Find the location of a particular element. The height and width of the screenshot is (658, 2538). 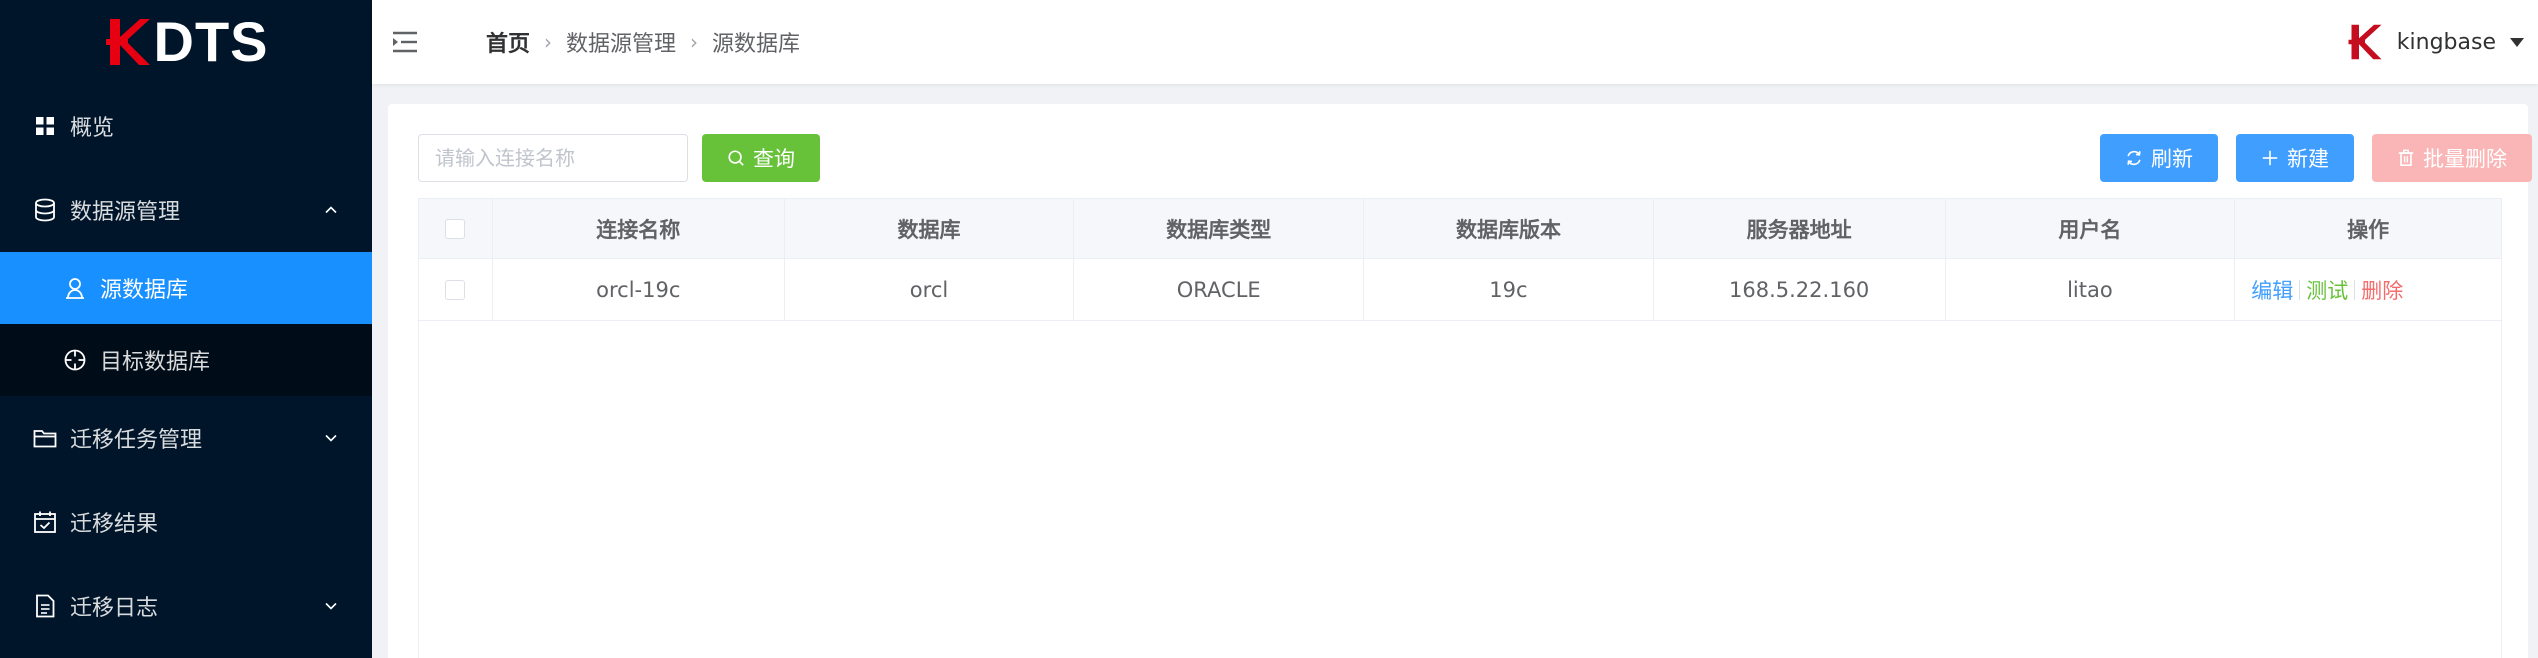

sidebar-item-label: 迁移日志 is located at coordinates (114, 608).